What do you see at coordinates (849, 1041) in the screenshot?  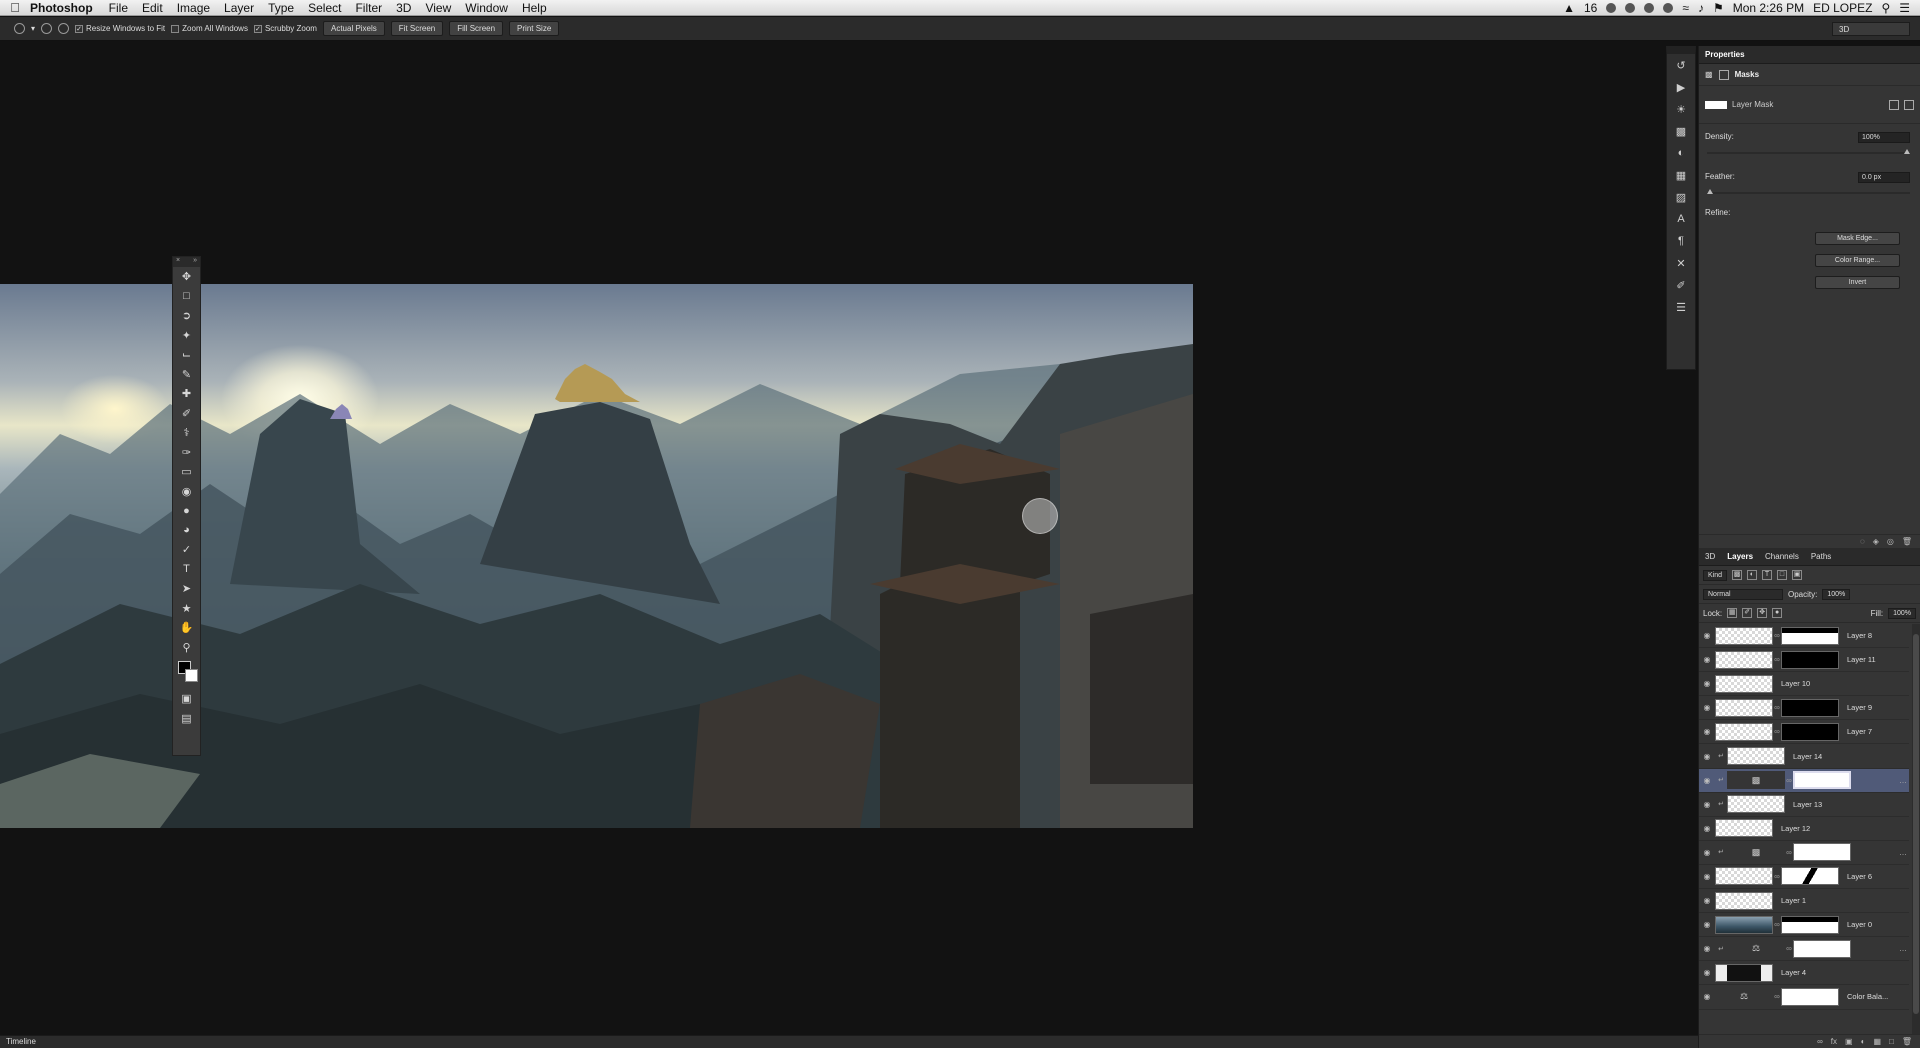 I see `timeline-panel: Timeline` at bounding box center [849, 1041].